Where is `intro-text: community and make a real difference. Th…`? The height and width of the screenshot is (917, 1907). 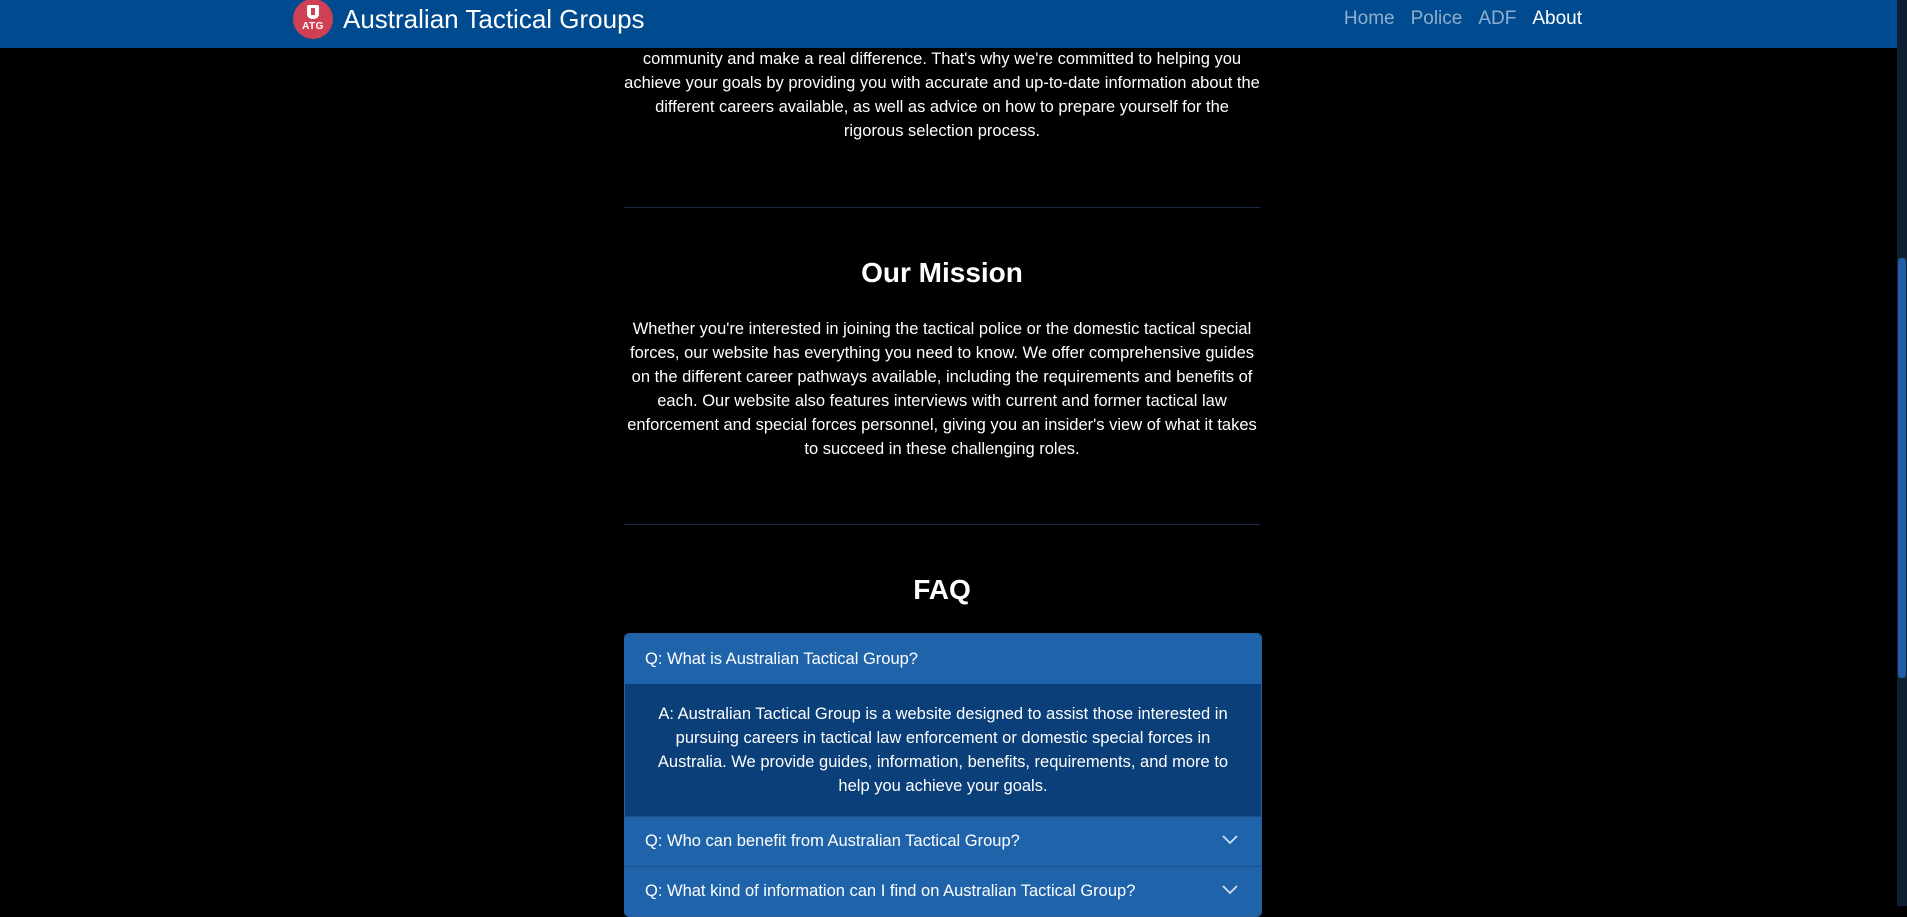
intro-text: community and make a real difference. Th… is located at coordinates (942, 95).